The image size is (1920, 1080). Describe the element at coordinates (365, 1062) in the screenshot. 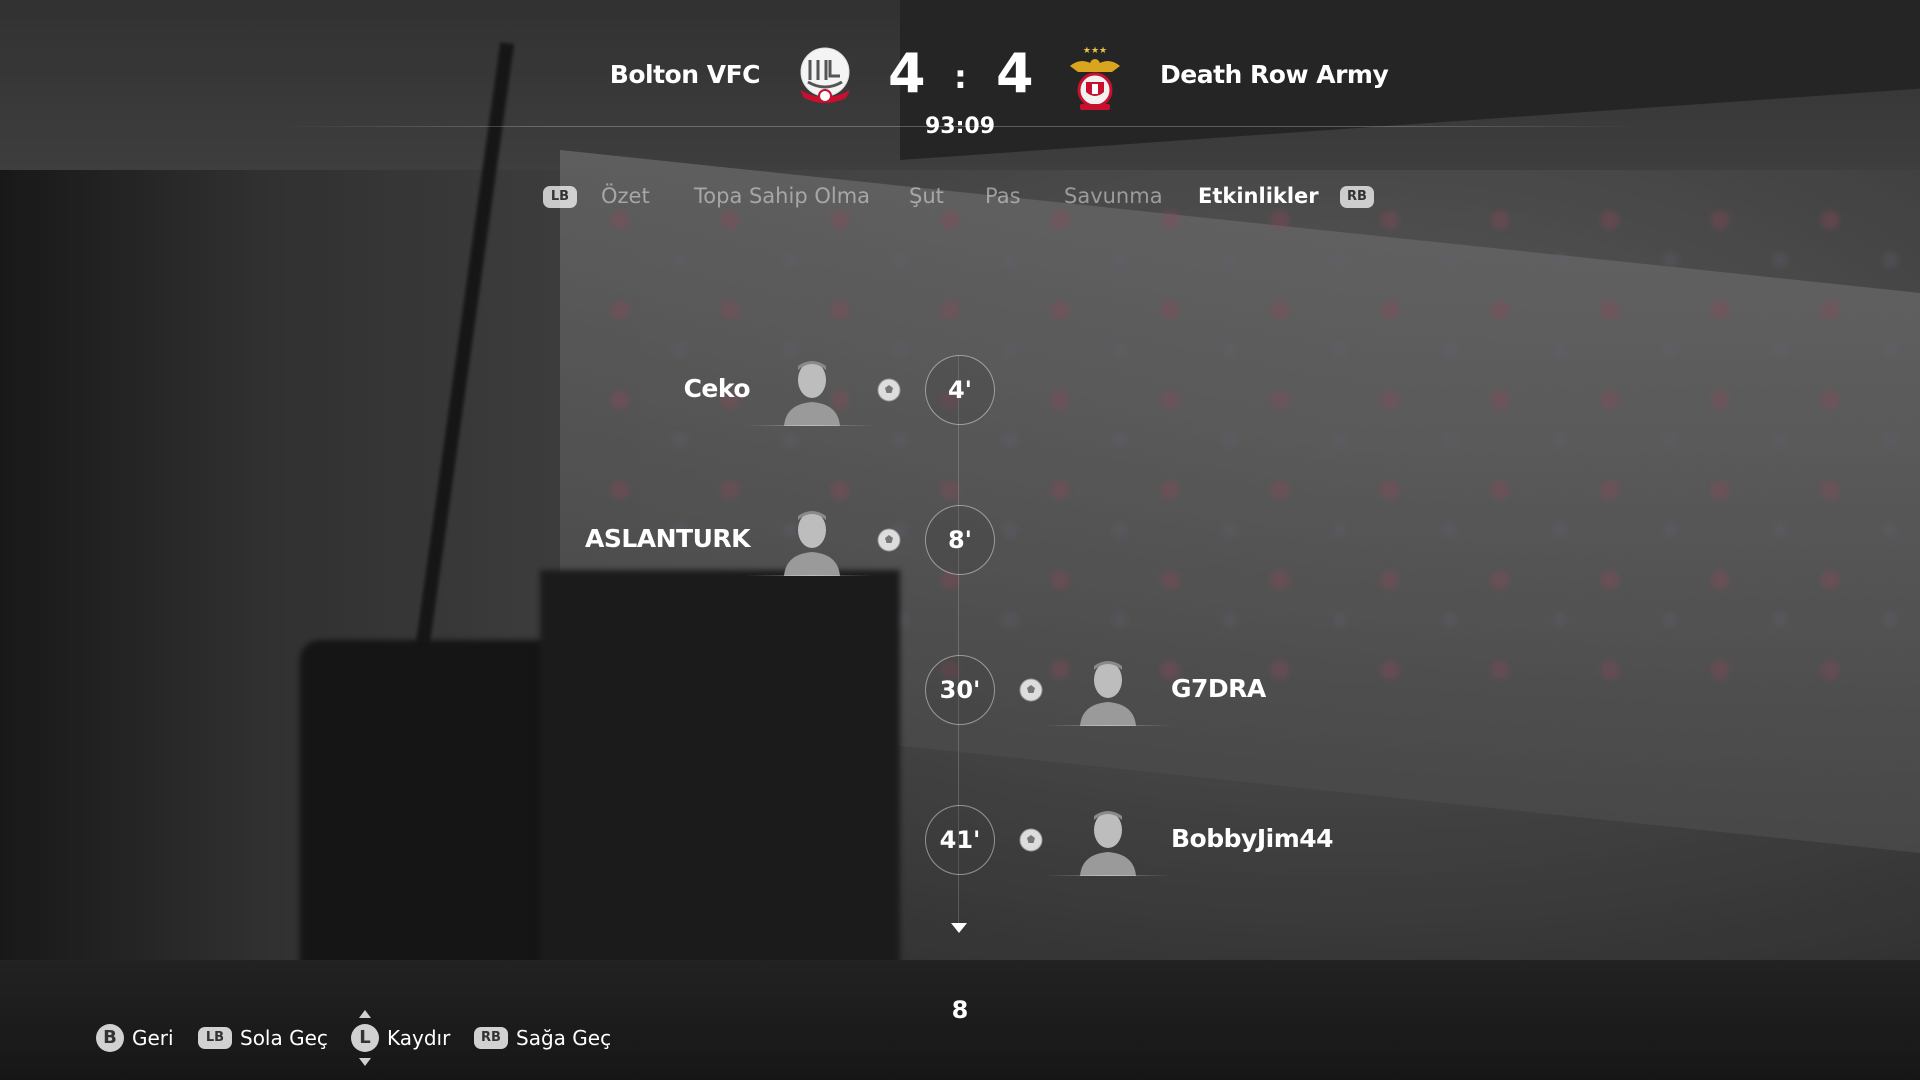

I see `stick-down-arrow-icon` at that location.